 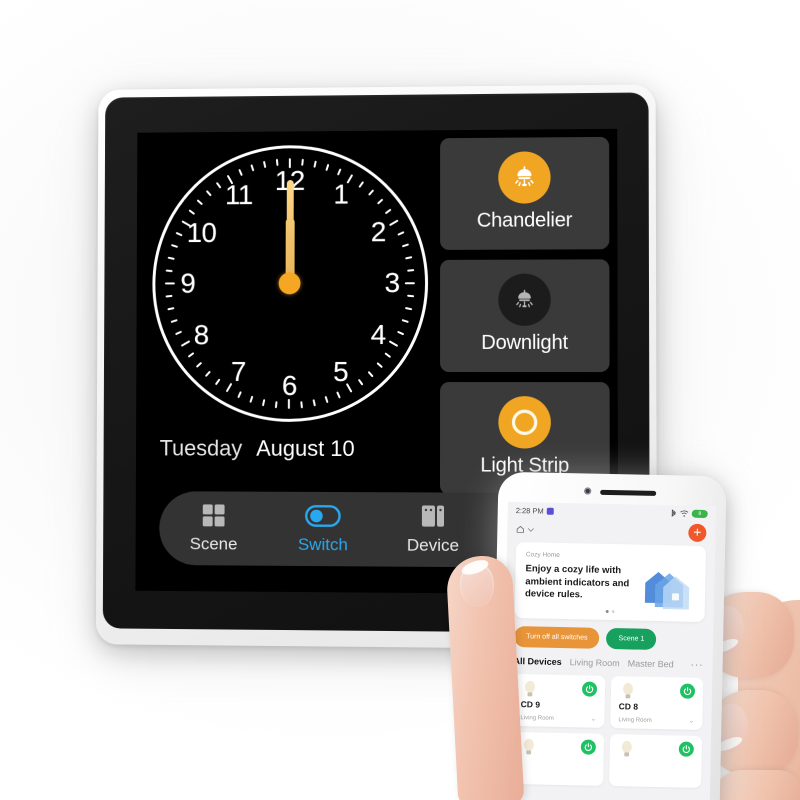 I want to click on date-month-day: August 10, so click(x=305, y=448).